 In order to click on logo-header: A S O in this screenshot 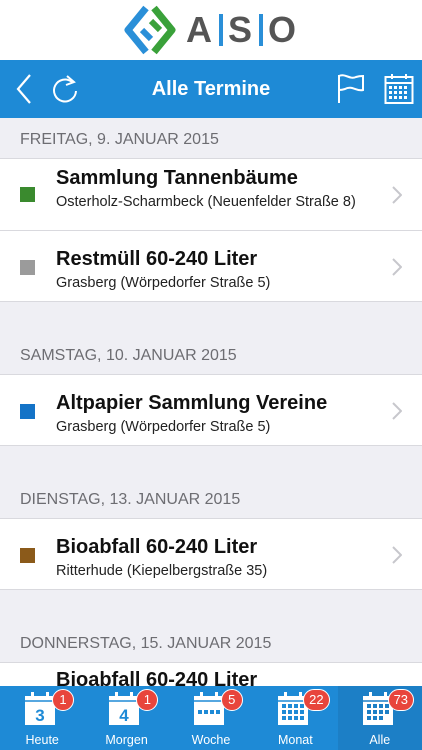, I will do `click(211, 30)`.